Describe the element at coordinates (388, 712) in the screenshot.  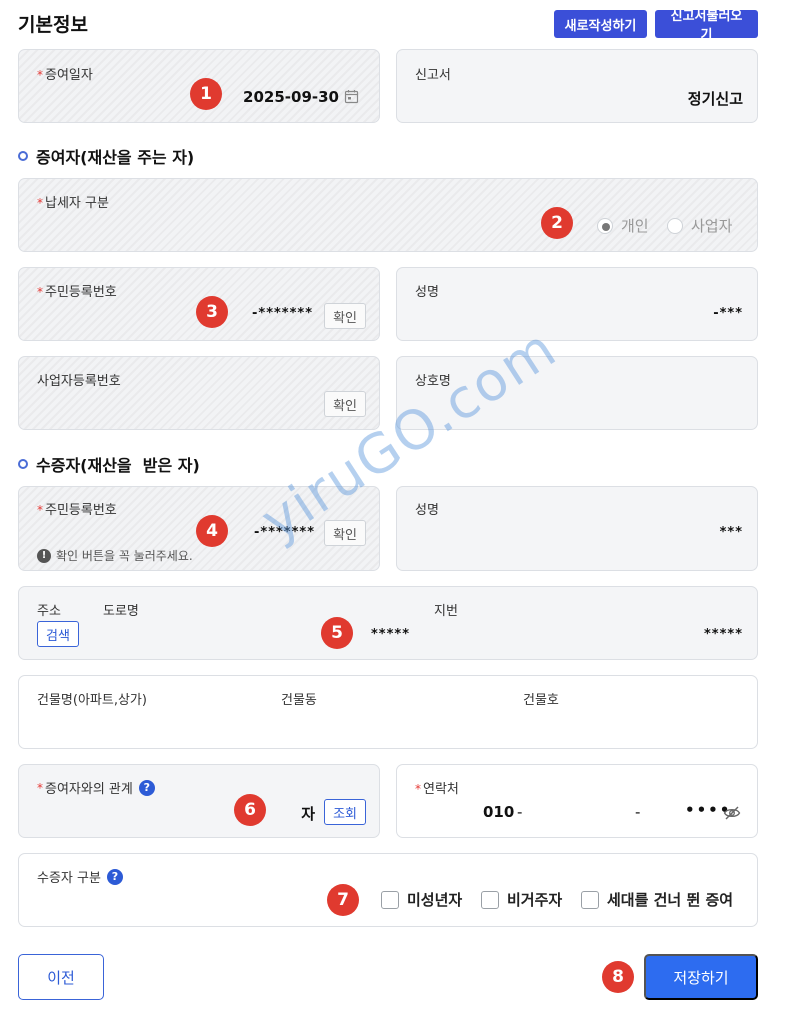
I see `building-card: 건물명(아파트,상가) 건물동 건물호` at that location.